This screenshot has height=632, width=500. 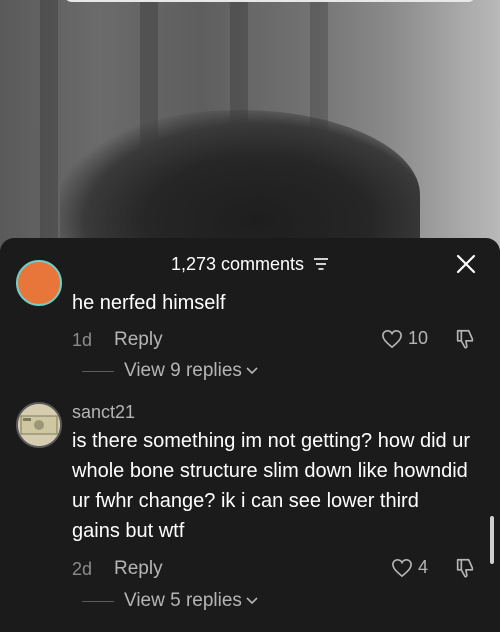 What do you see at coordinates (82, 569) in the screenshot?
I see `comment-age: 2d` at bounding box center [82, 569].